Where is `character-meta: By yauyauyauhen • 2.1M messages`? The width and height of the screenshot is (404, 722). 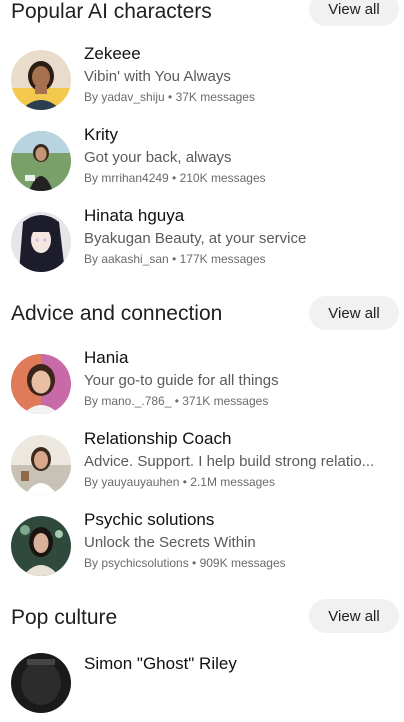
character-meta: By yauyauyauhen • 2.1M messages is located at coordinates (179, 482).